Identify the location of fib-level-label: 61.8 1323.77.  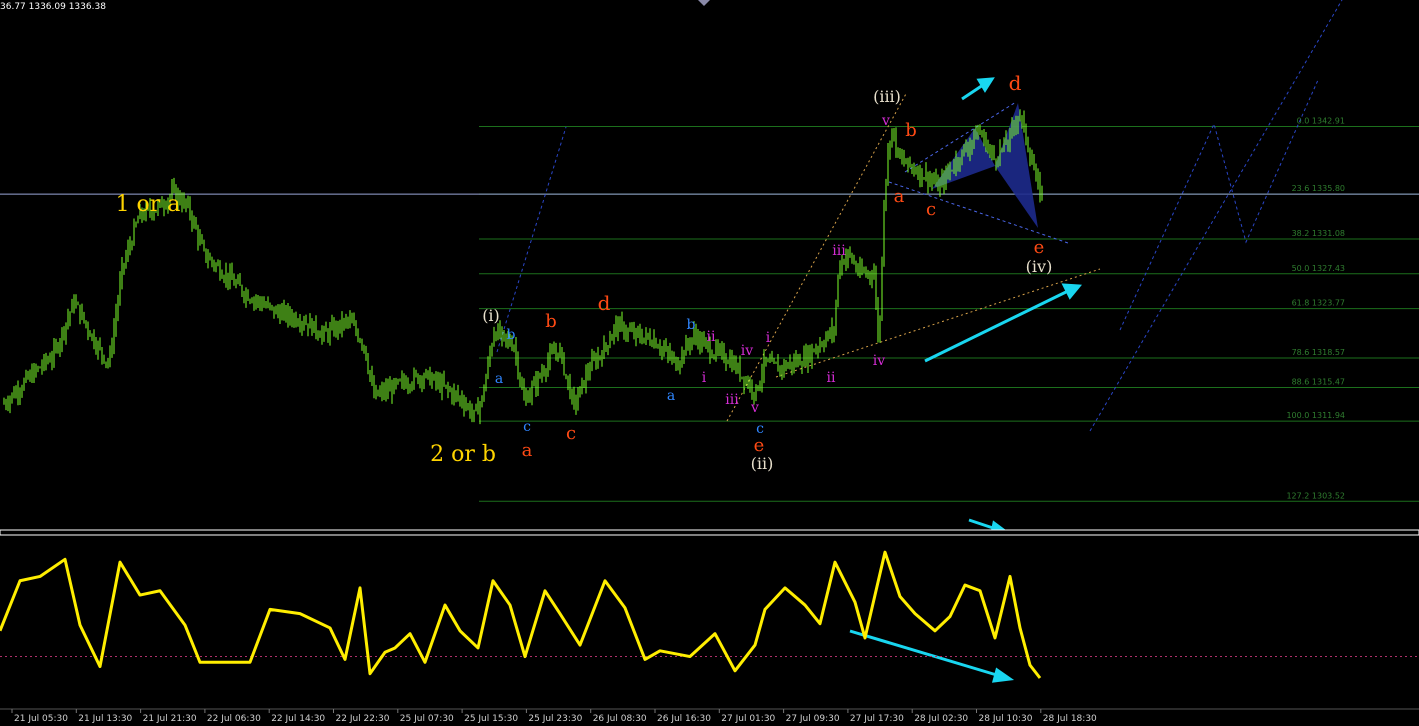
(1318, 303).